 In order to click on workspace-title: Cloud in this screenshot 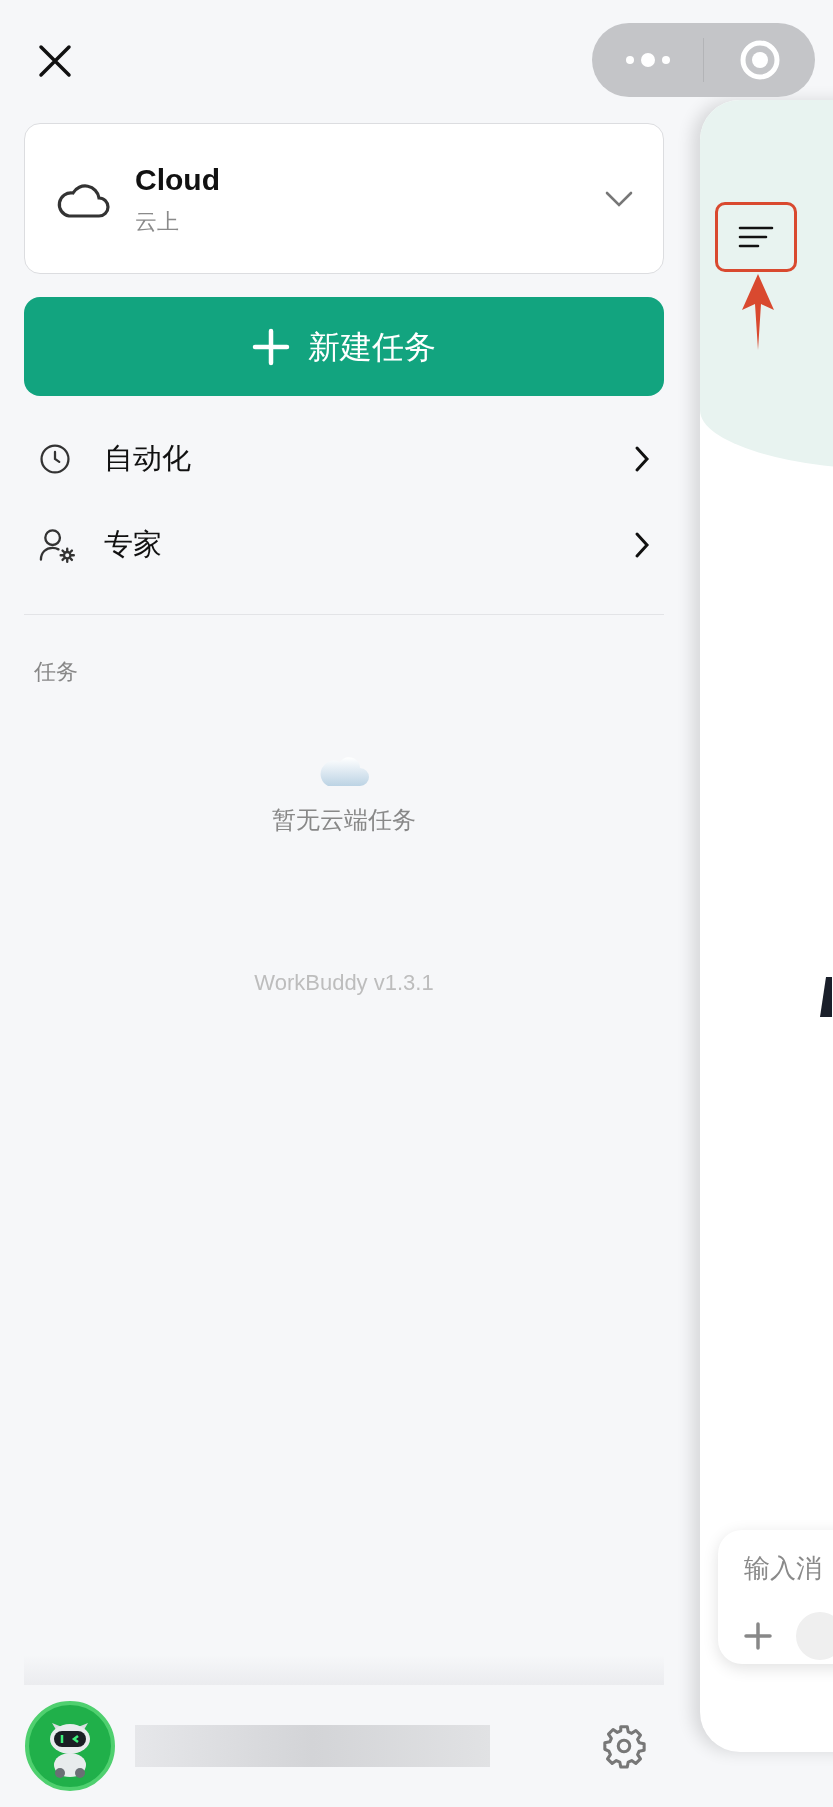, I will do `click(178, 179)`.